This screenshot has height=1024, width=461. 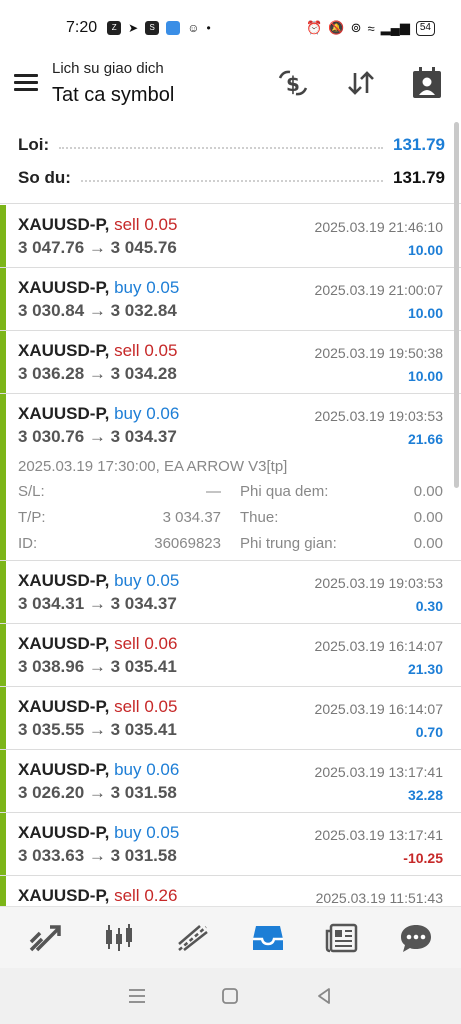 I want to click on id-label: ID:, so click(x=28, y=543).